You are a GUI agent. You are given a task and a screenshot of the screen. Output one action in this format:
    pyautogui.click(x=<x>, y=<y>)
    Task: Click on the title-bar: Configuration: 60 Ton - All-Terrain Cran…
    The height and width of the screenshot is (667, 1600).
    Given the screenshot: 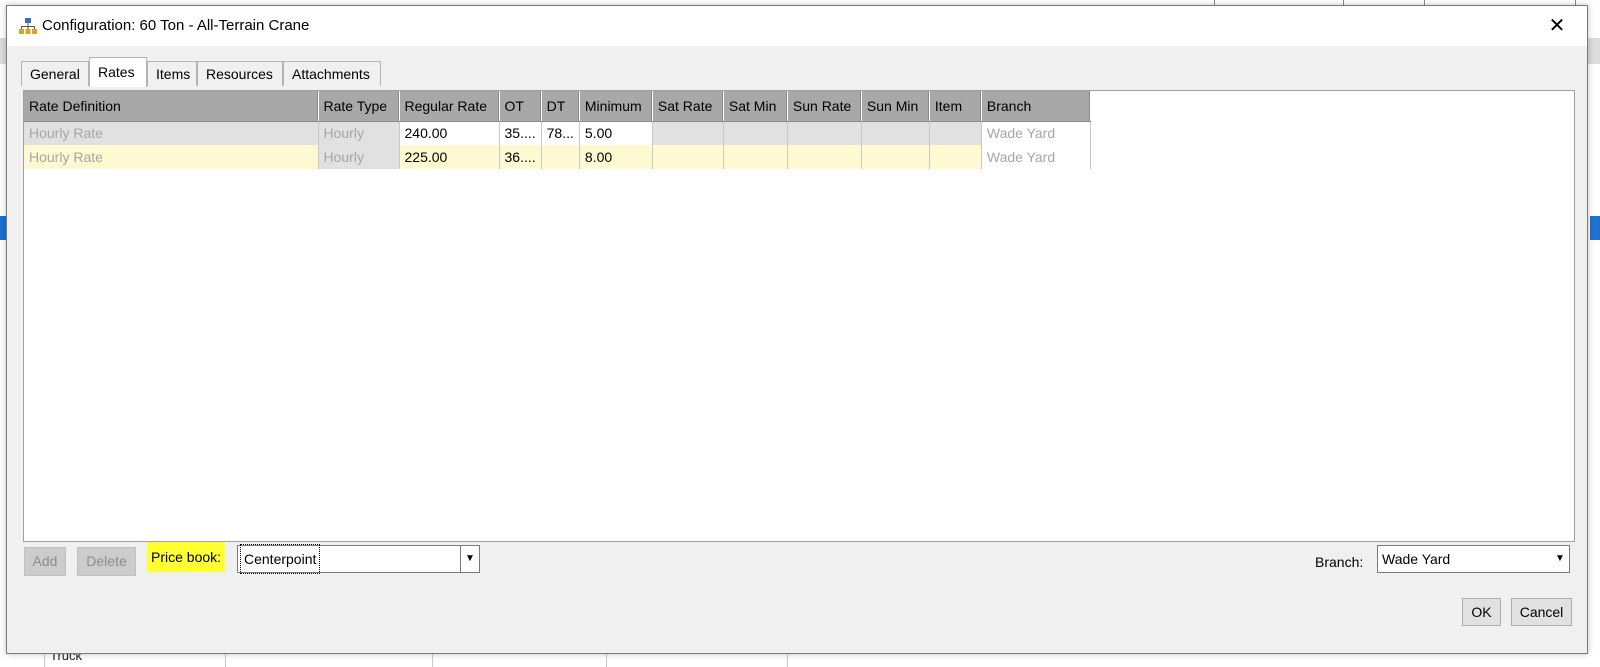 What is the action you would take?
    pyautogui.click(x=797, y=26)
    